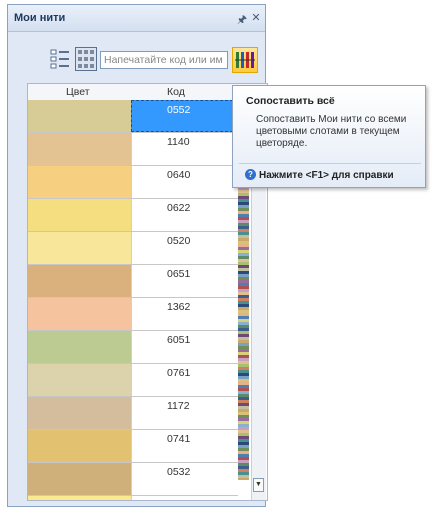 This screenshot has width=432, height=512. Describe the element at coordinates (179, 274) in the screenshot. I see `thread-code: 0651` at that location.